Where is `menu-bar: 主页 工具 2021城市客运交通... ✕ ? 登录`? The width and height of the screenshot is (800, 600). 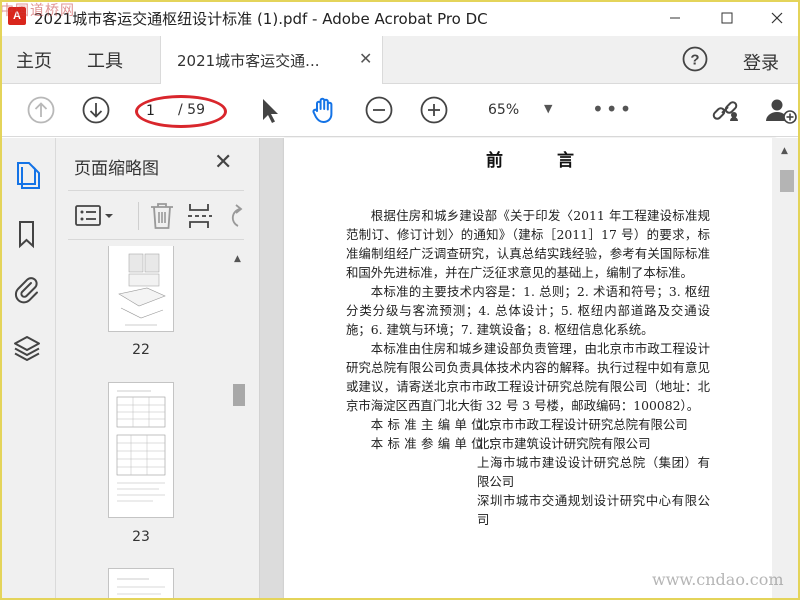 menu-bar: 主页 工具 2021城市客运交通... ✕ ? 登录 is located at coordinates (400, 60).